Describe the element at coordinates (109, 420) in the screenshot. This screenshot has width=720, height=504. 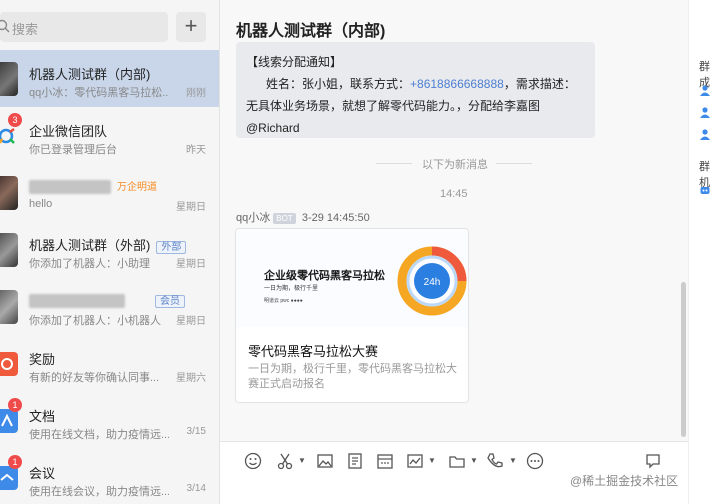
I see `chat-item-docs: 1 文档 使用在线文档，助力疫情远... 3/15` at that location.